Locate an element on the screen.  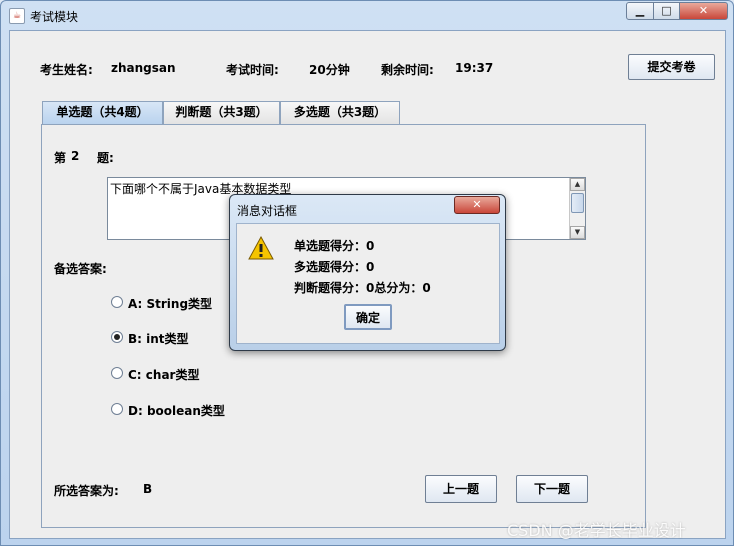
tab-multiple-choice: 多选题（共3题） is located at coordinates (340, 112).